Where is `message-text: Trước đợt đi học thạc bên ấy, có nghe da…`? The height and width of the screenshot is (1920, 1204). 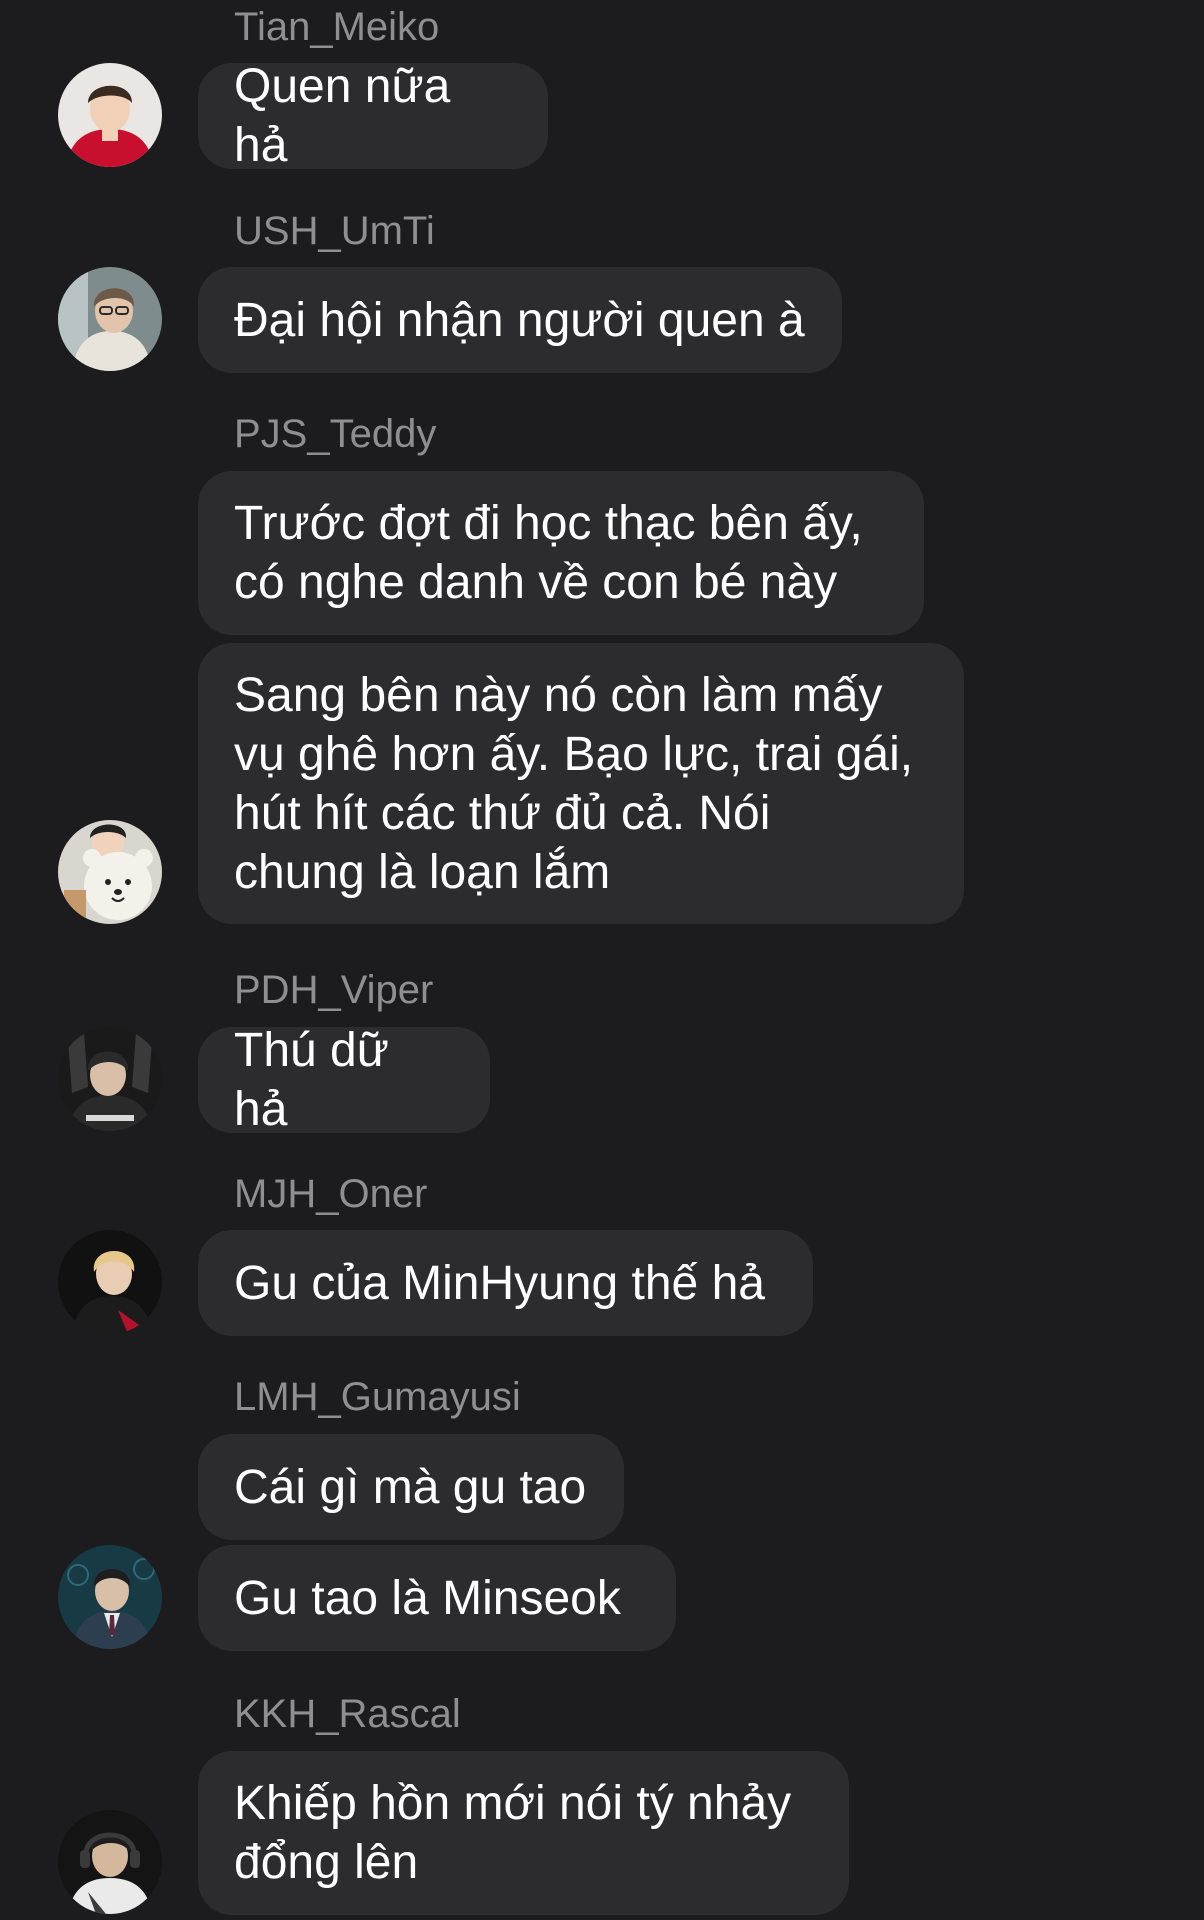
message-text: Trước đợt đi học thạc bên ấy, có nghe da… is located at coordinates (548, 553).